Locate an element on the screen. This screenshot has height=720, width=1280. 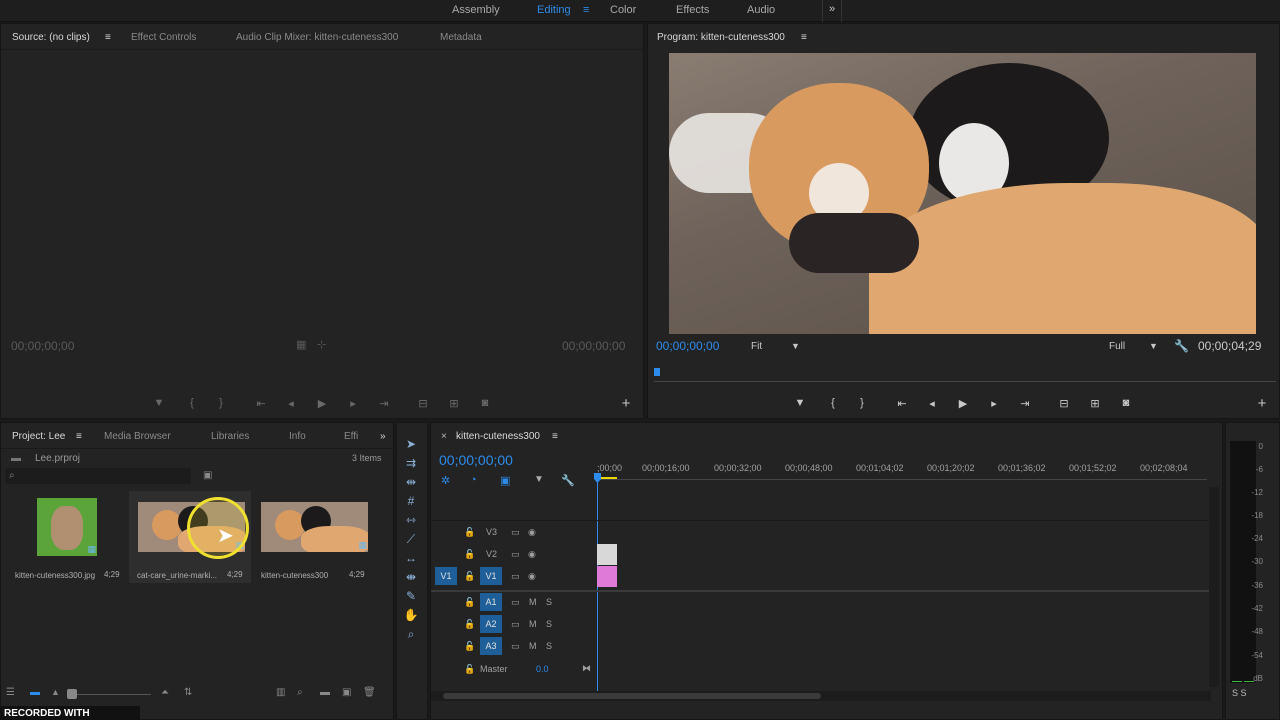
extract-icon: ⊞ is located at coordinates (1095, 403).